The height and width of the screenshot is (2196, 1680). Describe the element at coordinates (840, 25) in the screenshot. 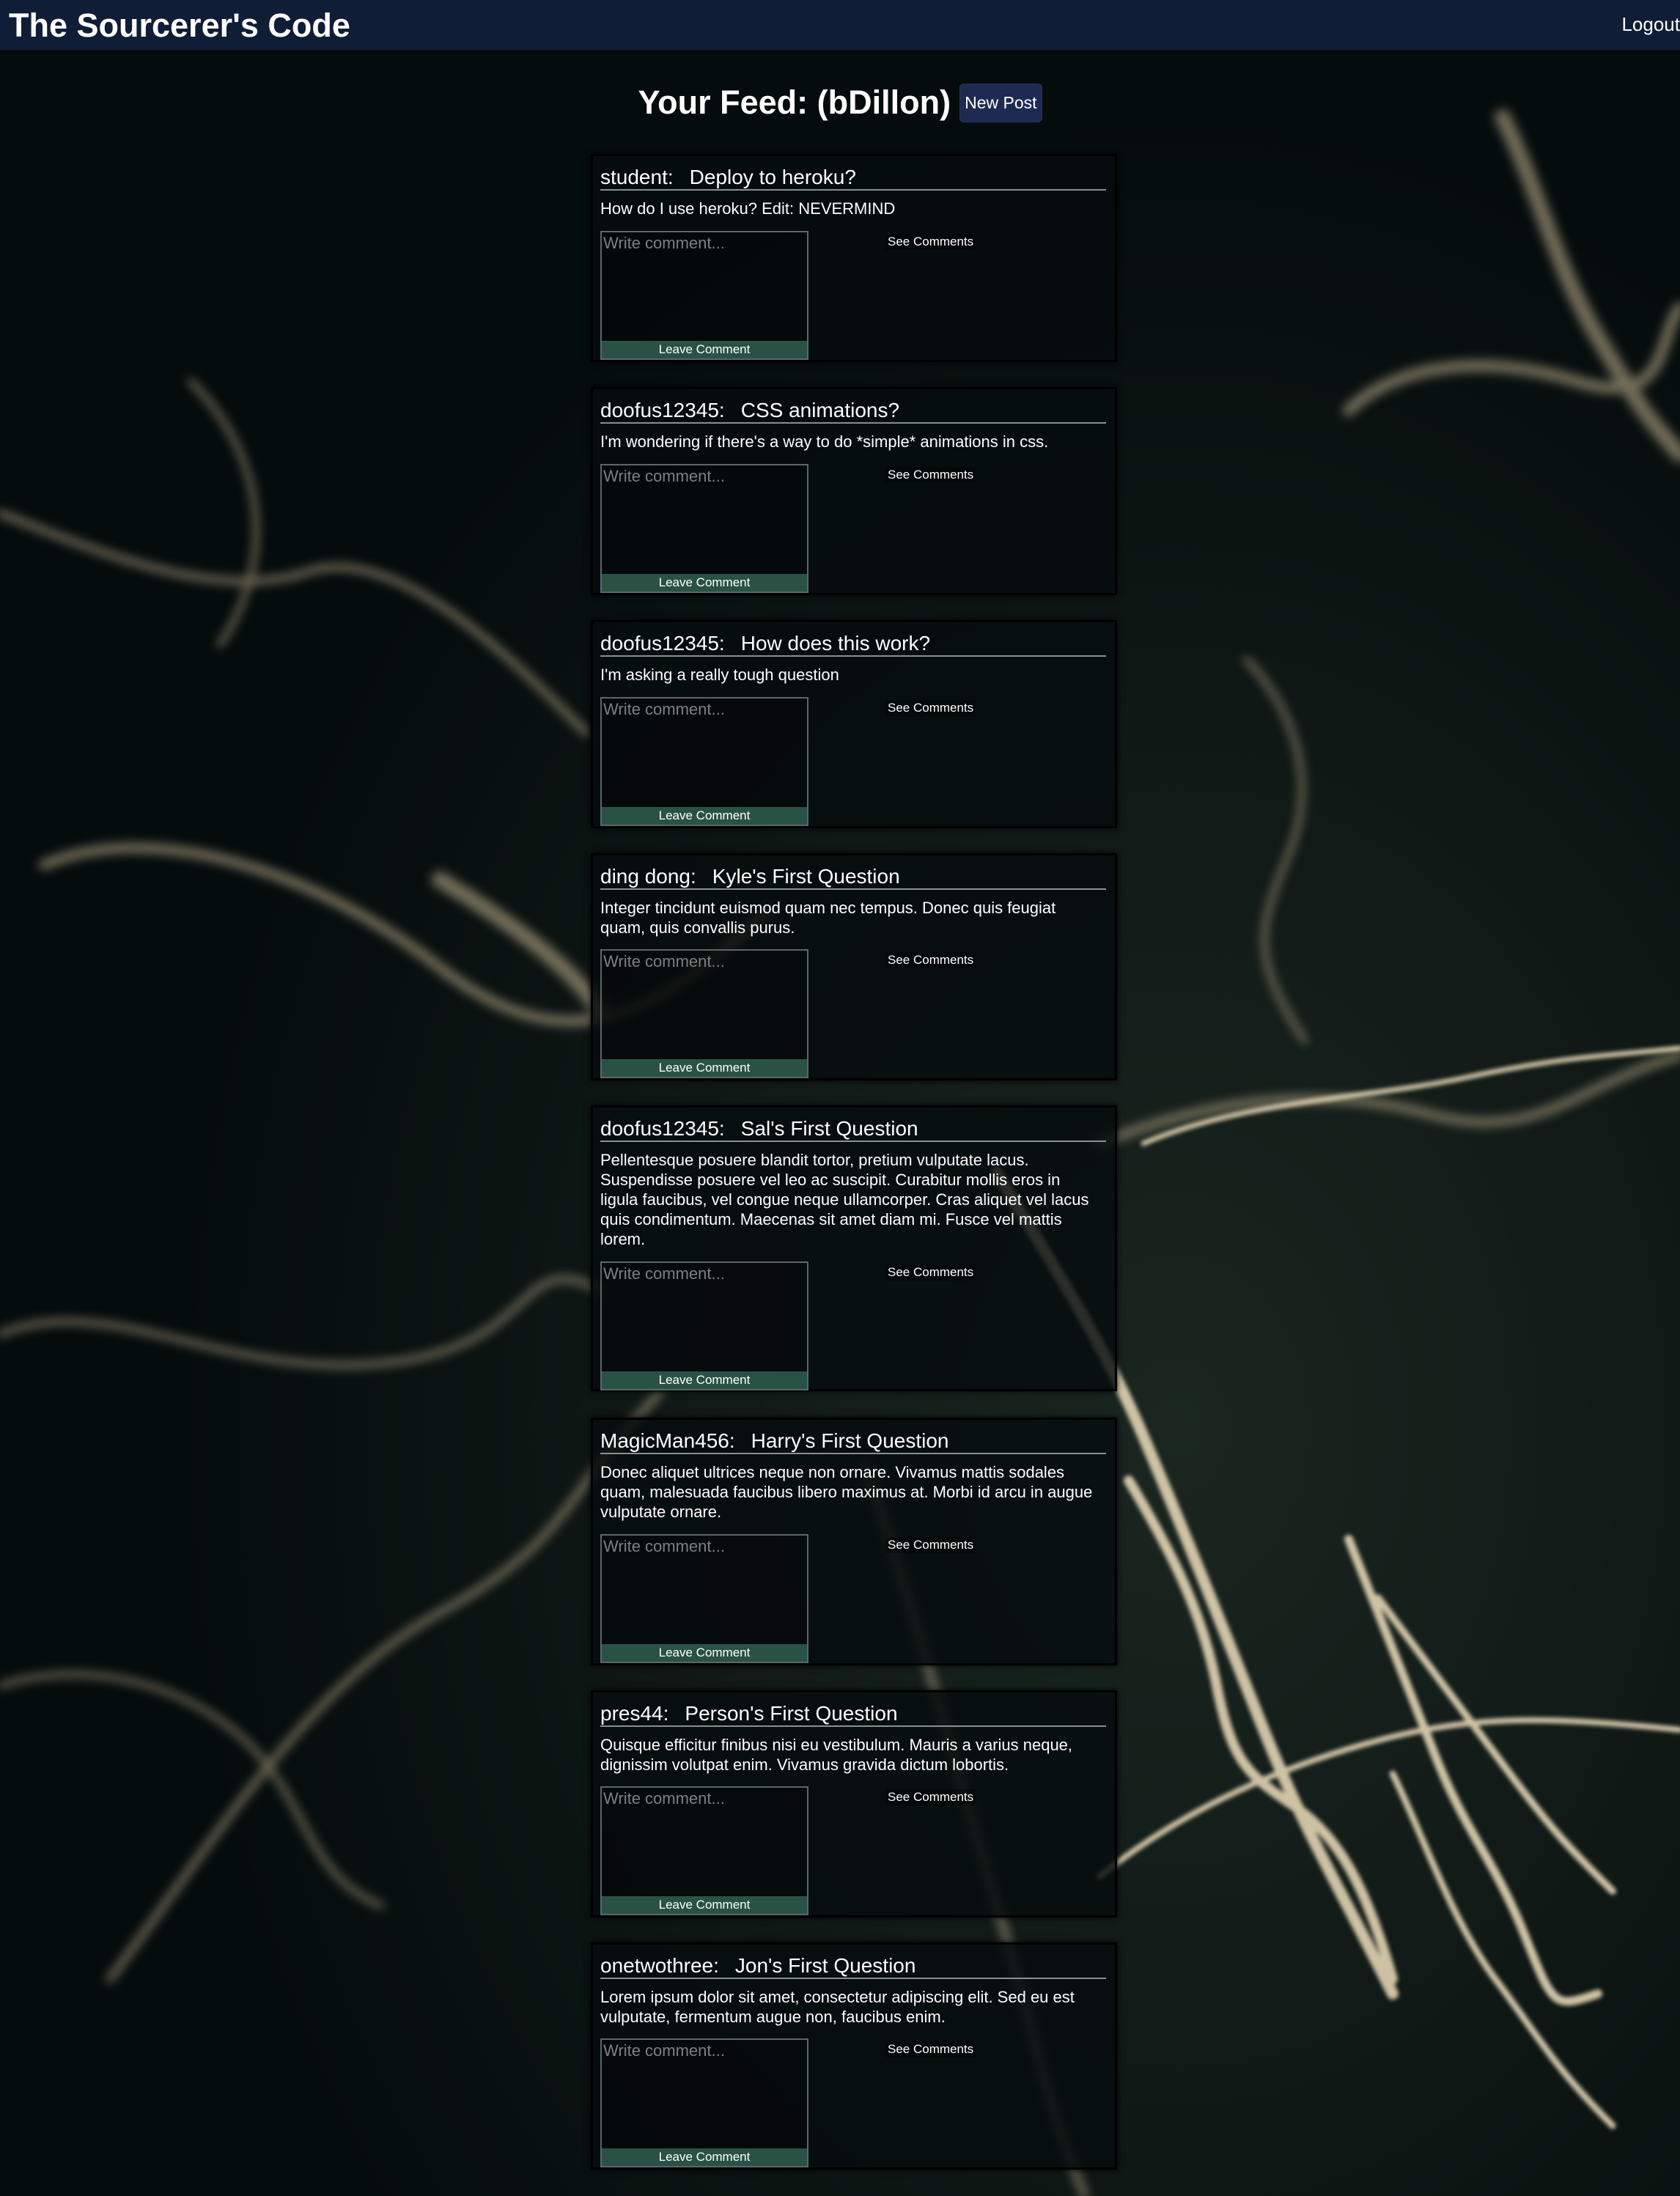

I see `top-navigation-bar: The Sourcerer's Code Logout` at that location.